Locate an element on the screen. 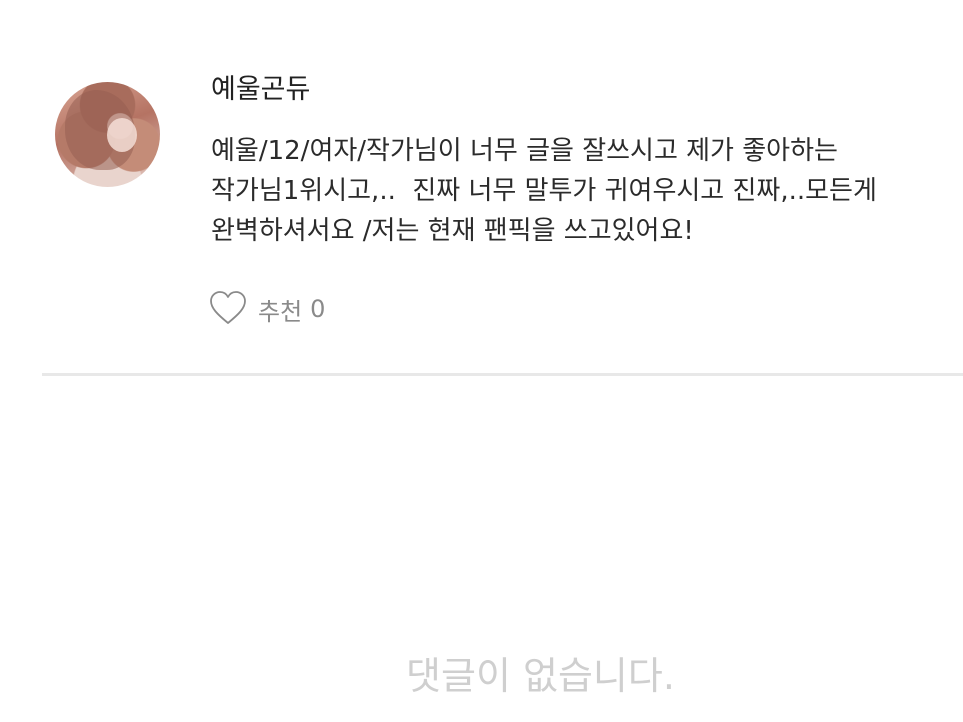 The image size is (963, 722). like-button: 추천 0 is located at coordinates (266, 309).